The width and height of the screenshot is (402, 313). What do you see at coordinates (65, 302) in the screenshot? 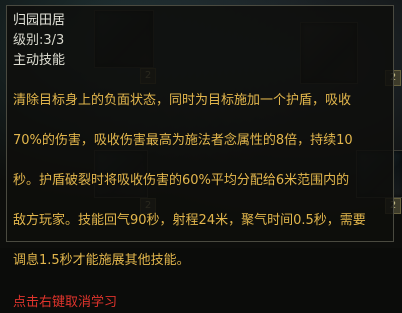
I see `cancel-learn-hint: 点击右键取消学习` at bounding box center [65, 302].